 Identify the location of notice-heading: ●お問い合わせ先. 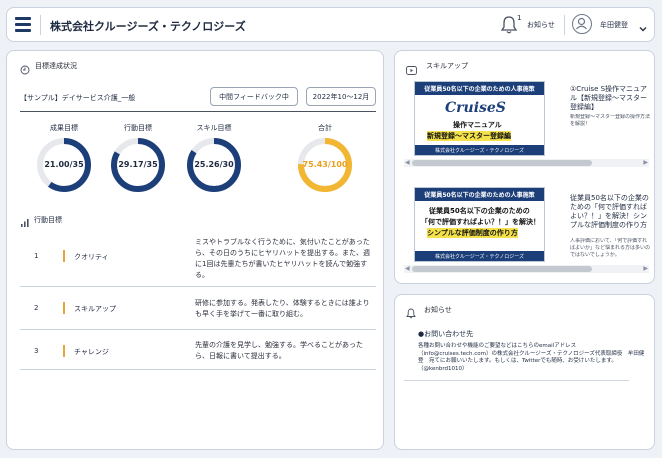
(446, 334).